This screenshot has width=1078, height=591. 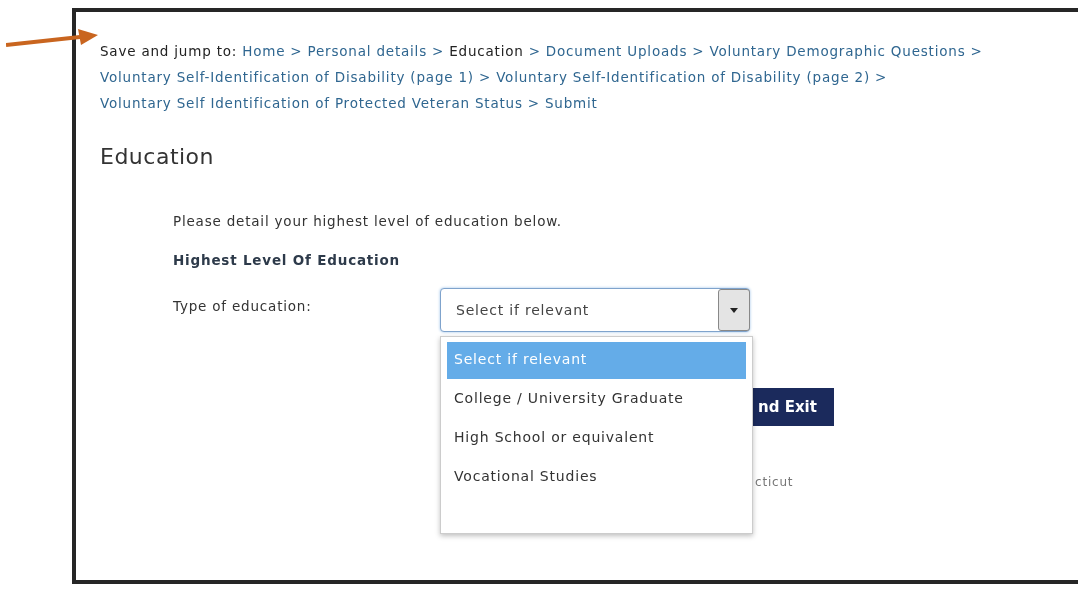 What do you see at coordinates (596, 399) in the screenshot?
I see `dropdown-option: College / University Graduate` at bounding box center [596, 399].